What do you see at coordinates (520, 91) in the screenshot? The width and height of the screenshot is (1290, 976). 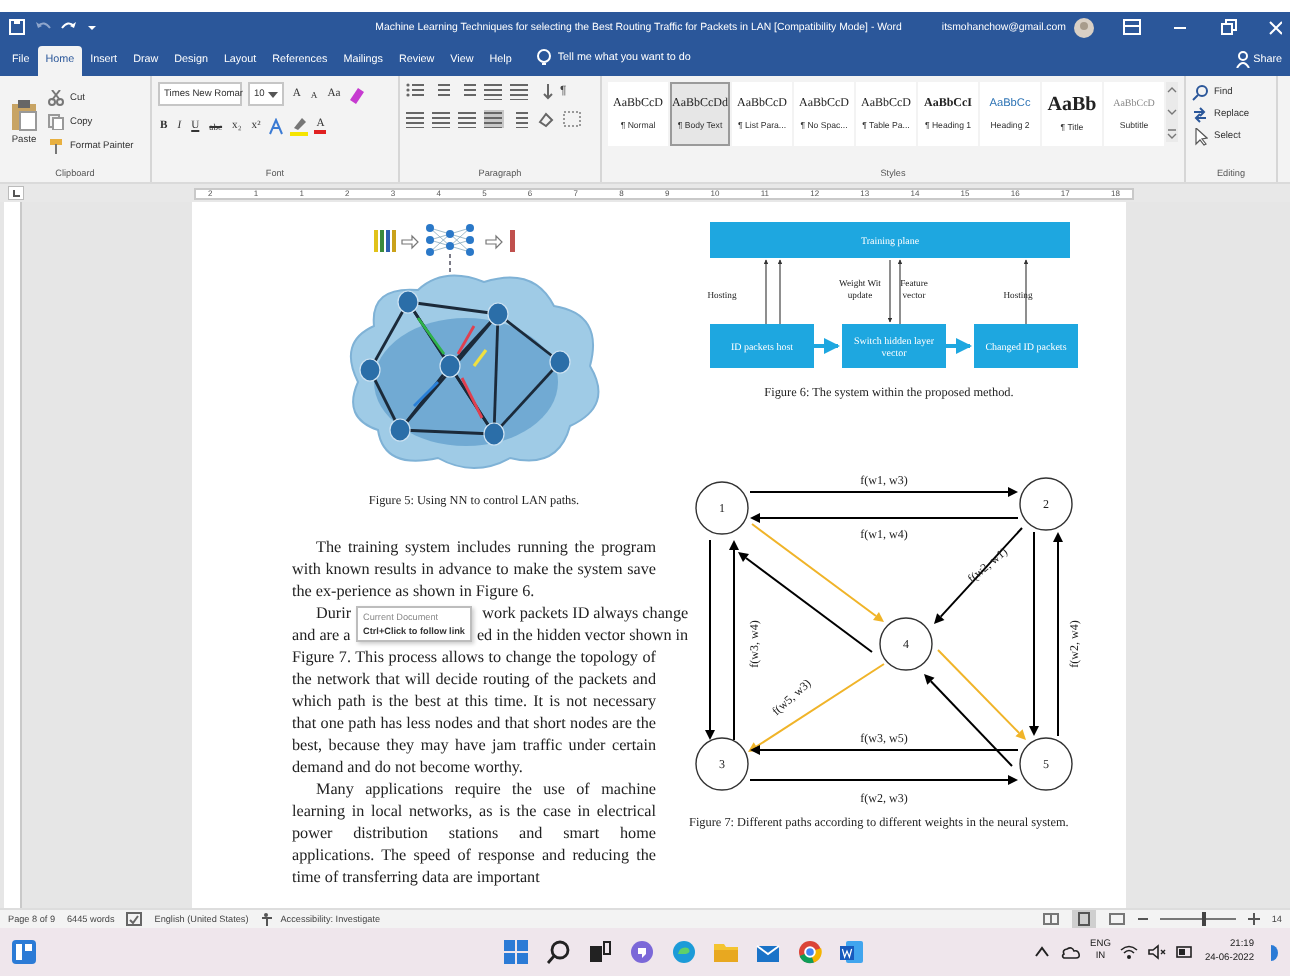 I see `increase-indent-icon` at bounding box center [520, 91].